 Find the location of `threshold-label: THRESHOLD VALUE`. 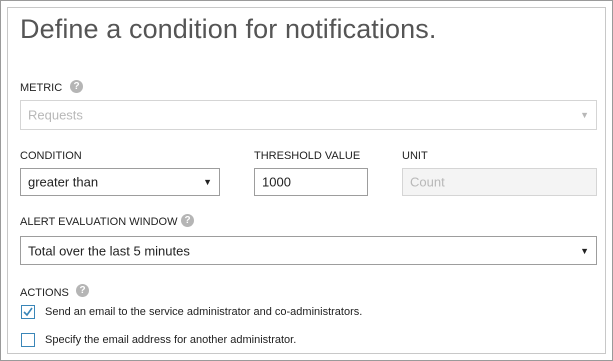

threshold-label: THRESHOLD VALUE is located at coordinates (307, 156).